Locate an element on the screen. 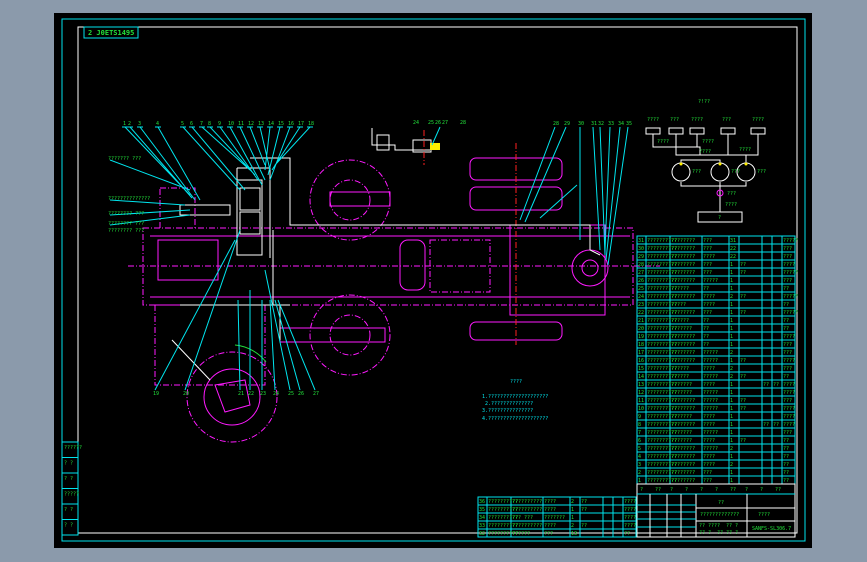 The width and height of the screenshot is (867, 562). front-wheel-lower is located at coordinates (335, 335).